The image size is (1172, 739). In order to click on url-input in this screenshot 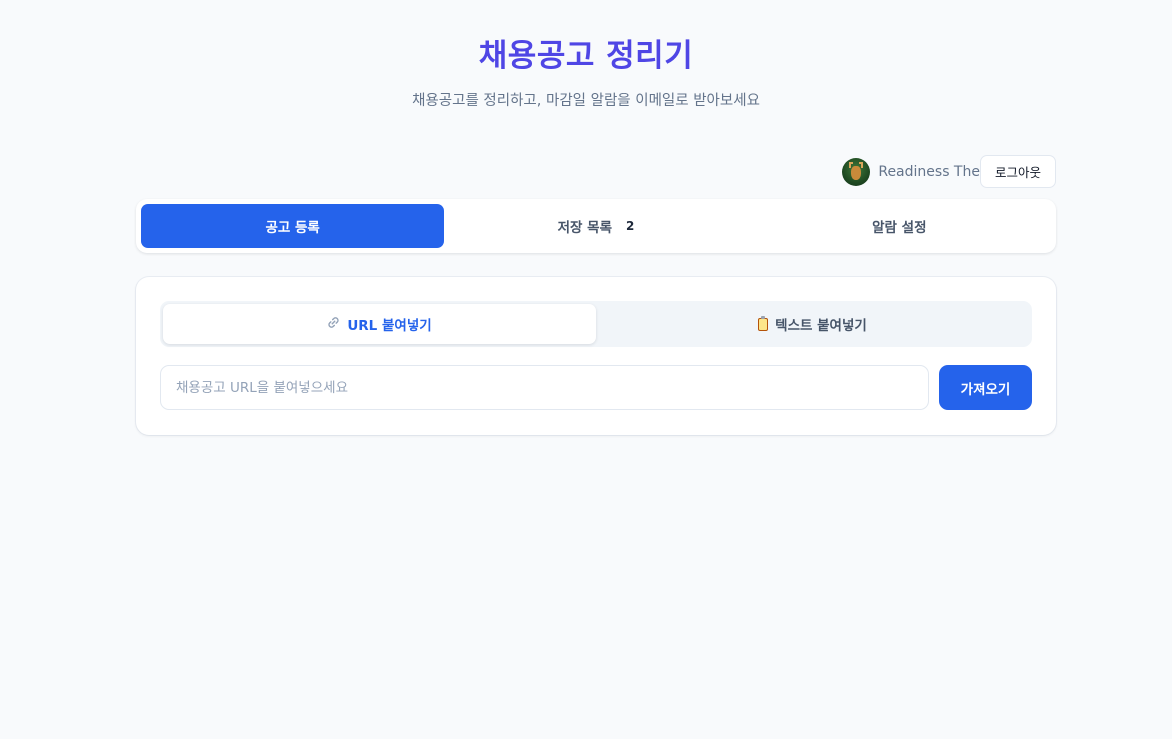, I will do `click(544, 387)`.